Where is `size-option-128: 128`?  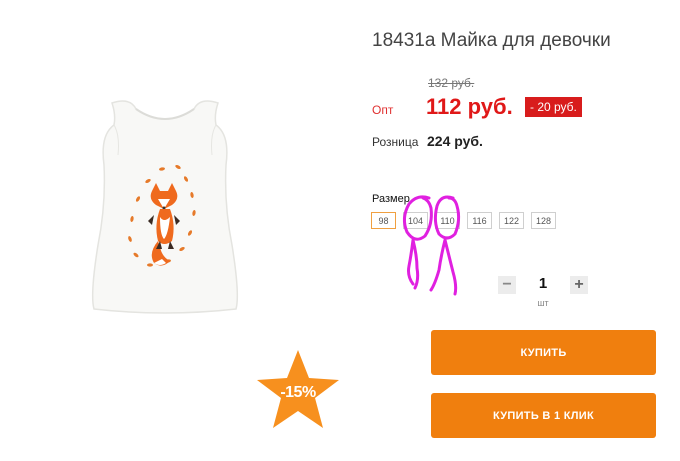
size-option-128: 128 is located at coordinates (543, 220).